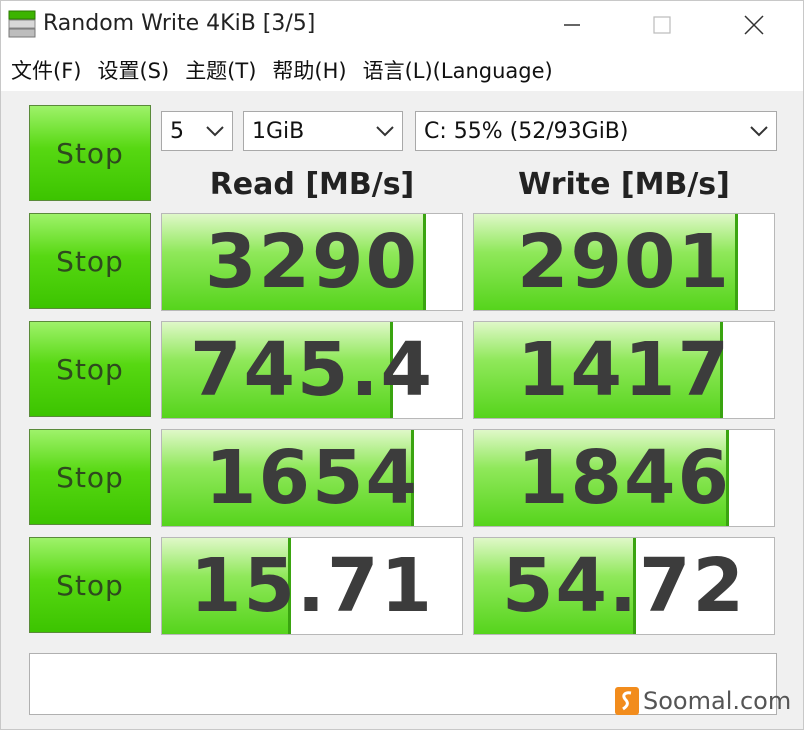  Describe the element at coordinates (624, 184) in the screenshot. I see `write-header: Write [MB/s]` at that location.